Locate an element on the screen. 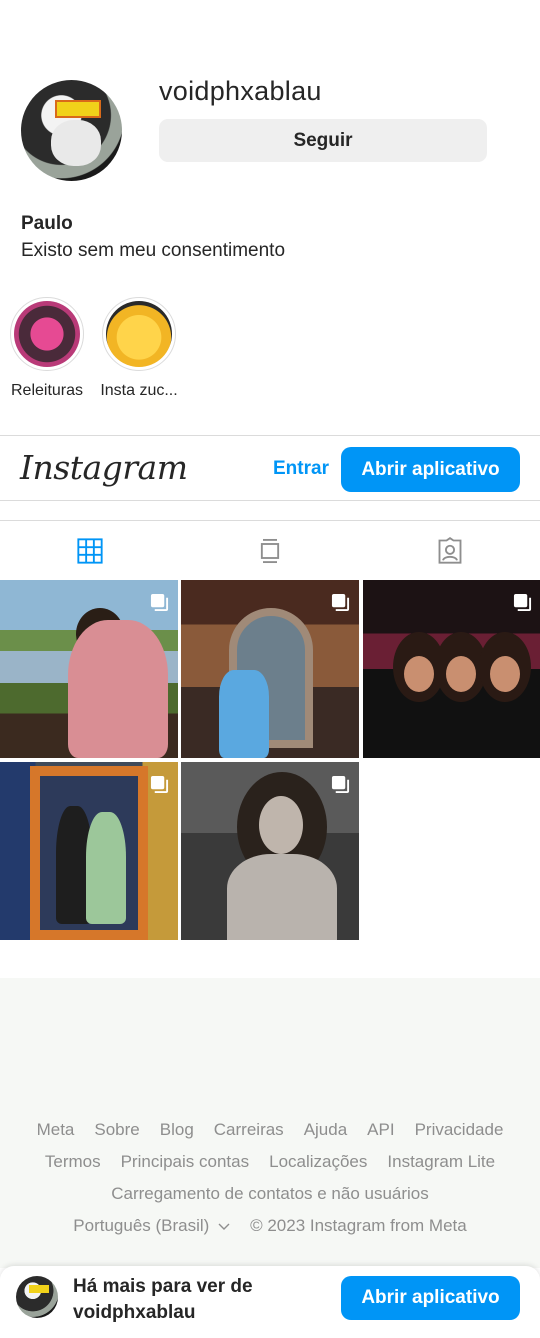  footer-link-localizacoes: Localizações is located at coordinates (318, 1162).